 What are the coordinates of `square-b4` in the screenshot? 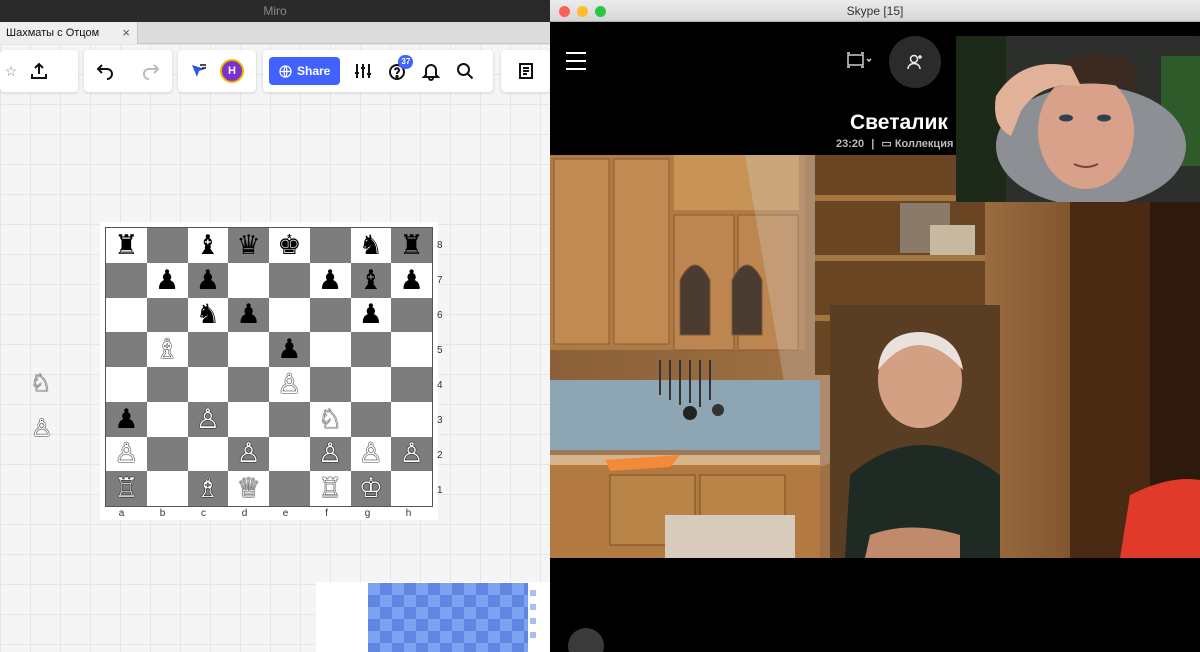 It's located at (167, 384).